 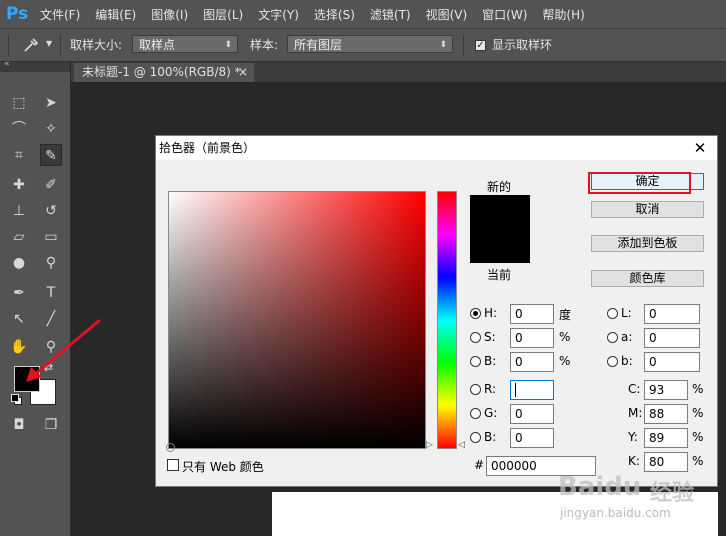 I want to click on eraser-tool-icon: ▱, so click(x=19, y=237).